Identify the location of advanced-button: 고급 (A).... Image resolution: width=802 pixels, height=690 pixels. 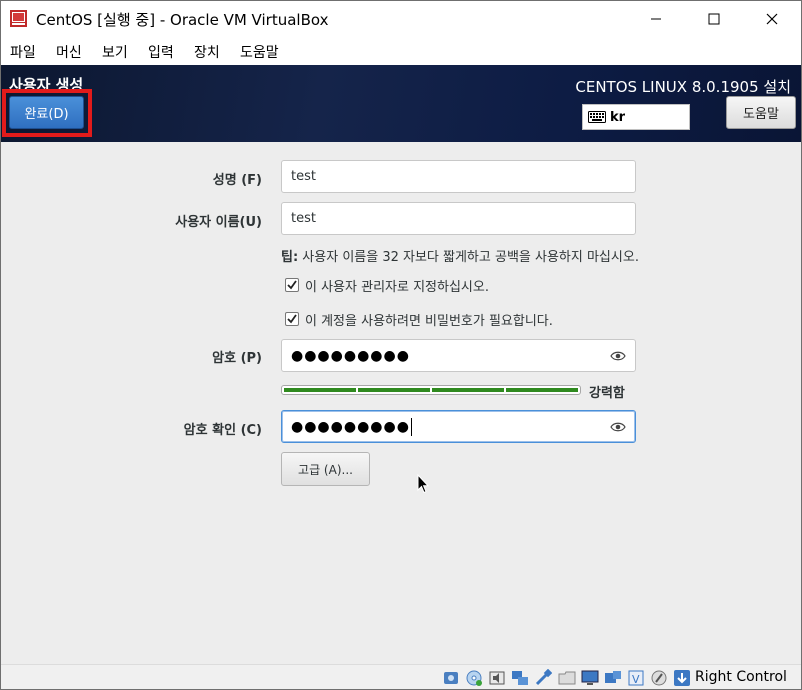
(325, 469).